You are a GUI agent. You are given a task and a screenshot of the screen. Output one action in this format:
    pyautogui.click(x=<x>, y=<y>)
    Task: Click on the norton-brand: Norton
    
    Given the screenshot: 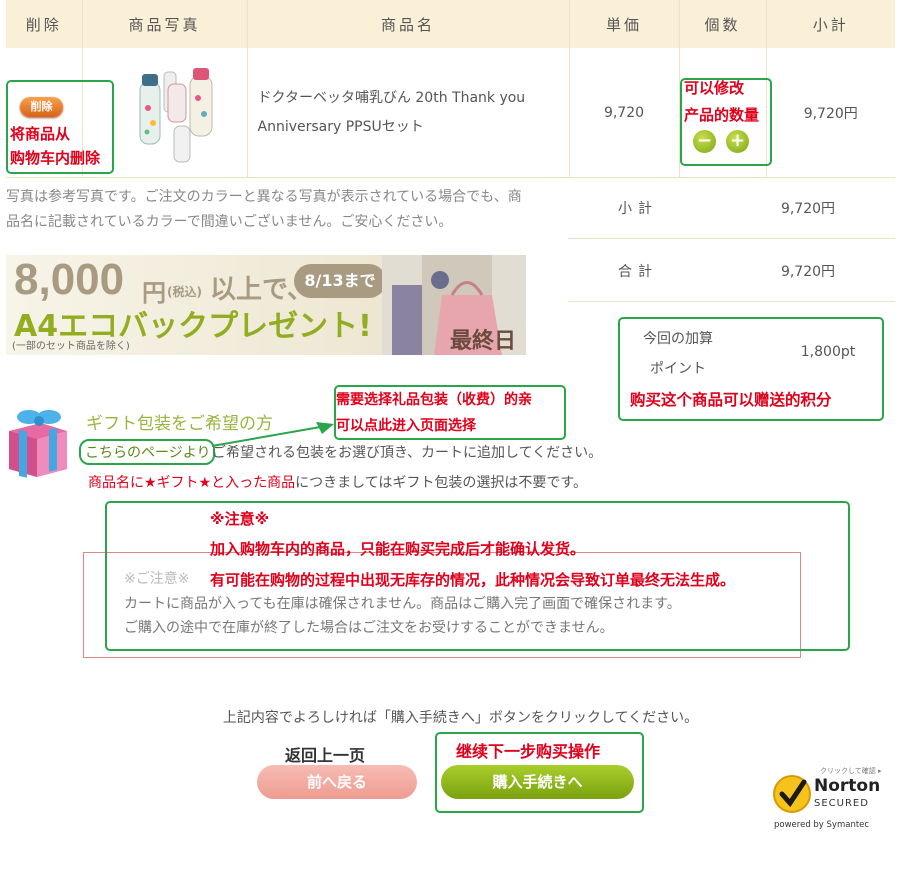 What is the action you would take?
    pyautogui.click(x=847, y=786)
    